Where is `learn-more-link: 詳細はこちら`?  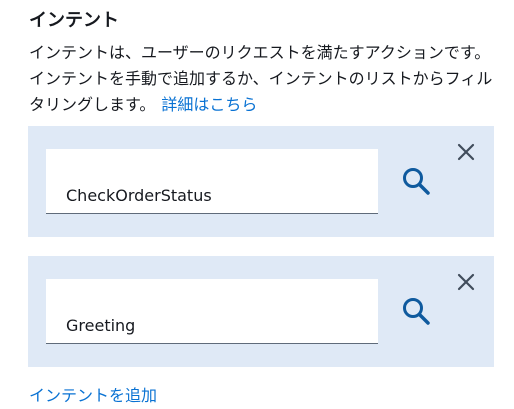
learn-more-link: 詳細はこちら is located at coordinates (209, 104).